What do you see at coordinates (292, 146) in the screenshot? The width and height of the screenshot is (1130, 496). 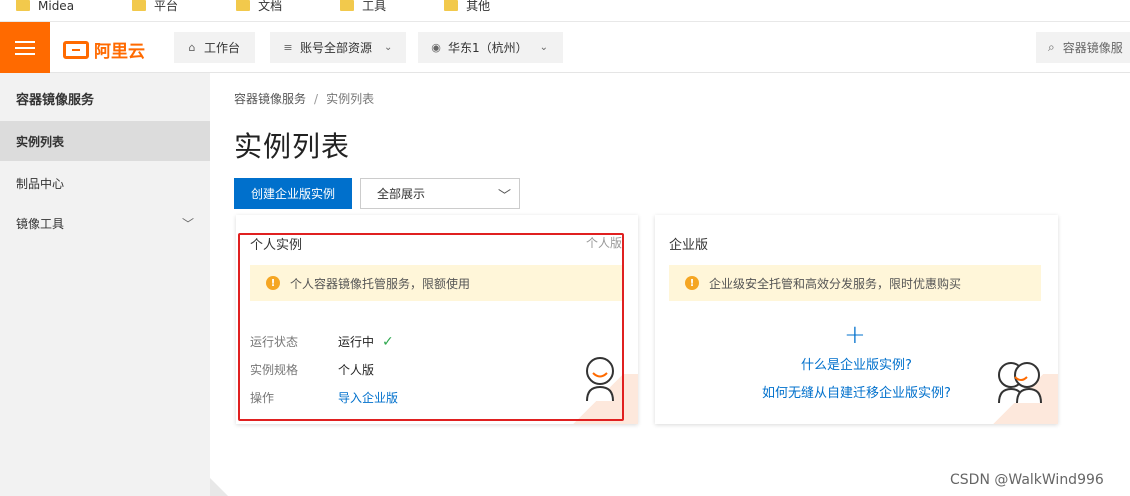 I see `page-title: 实例列表` at bounding box center [292, 146].